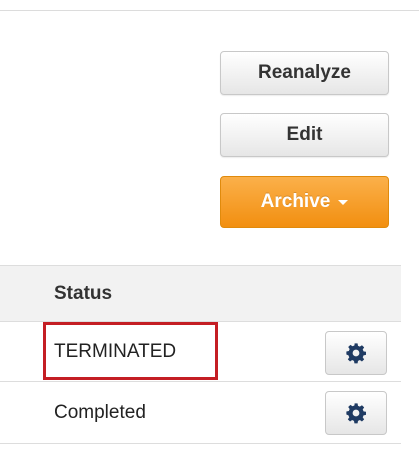  Describe the element at coordinates (100, 412) in the screenshot. I see `status-cell: Completed` at that location.